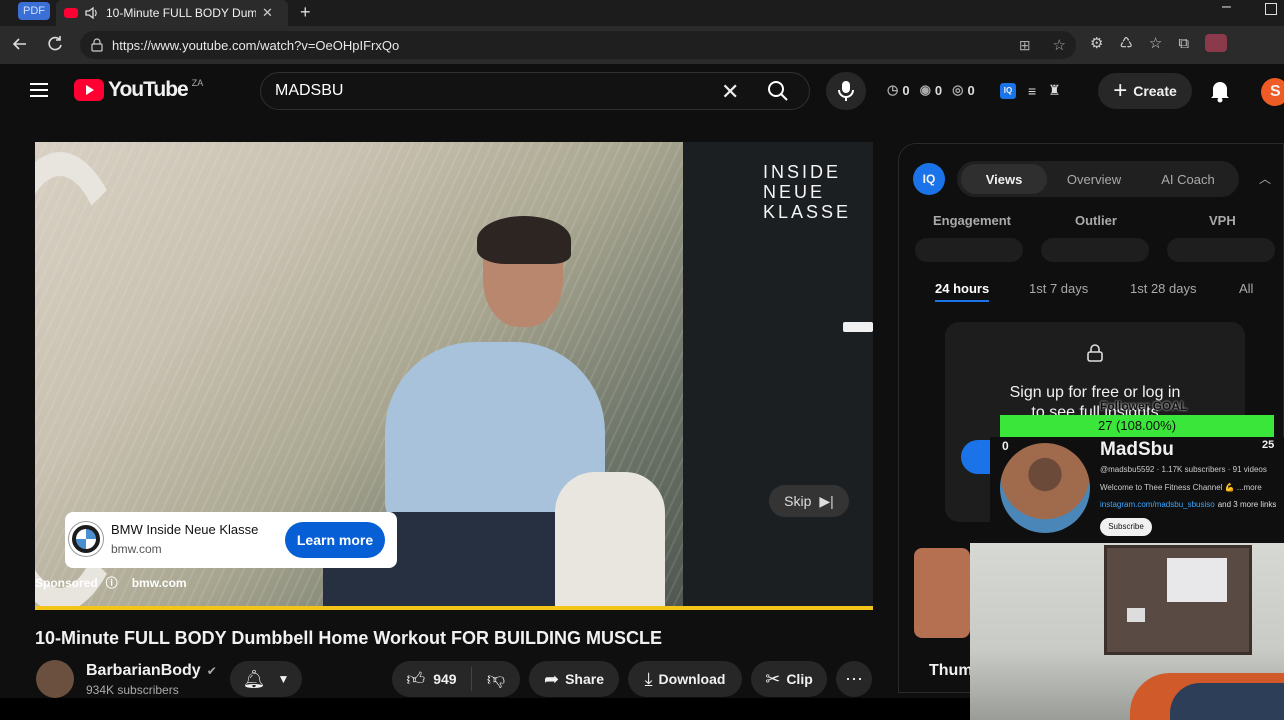 The image size is (1284, 720). Describe the element at coordinates (1183, 43) in the screenshot. I see `collections-icon: ⧉` at that location.